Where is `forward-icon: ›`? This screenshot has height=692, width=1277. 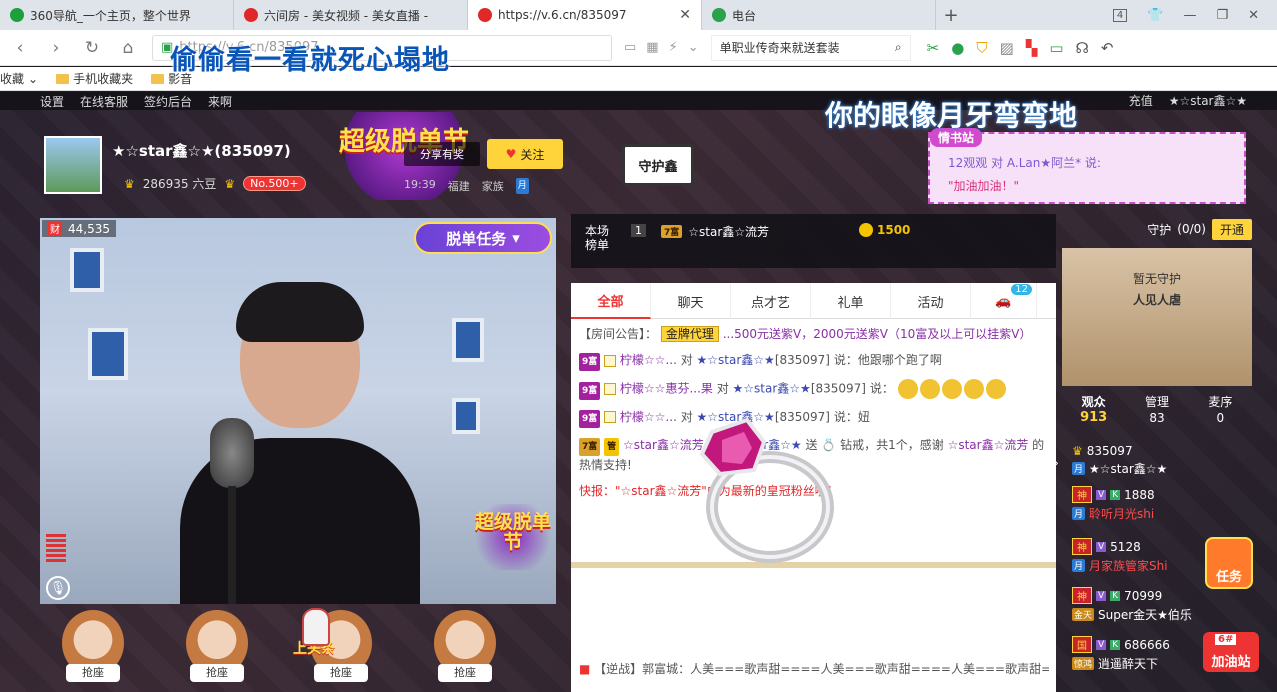
forward-icon: › is located at coordinates (56, 48).